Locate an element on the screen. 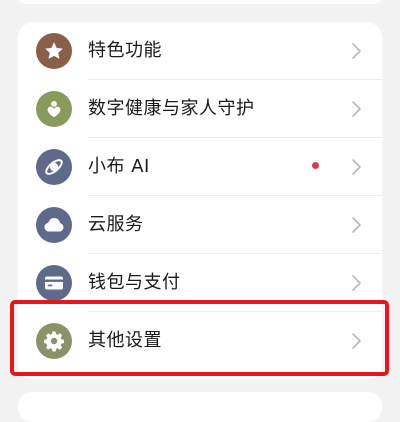 The image size is (400, 422). settings-item-digital-wellbeing: 数字健康与家人守护 is located at coordinates (200, 109).